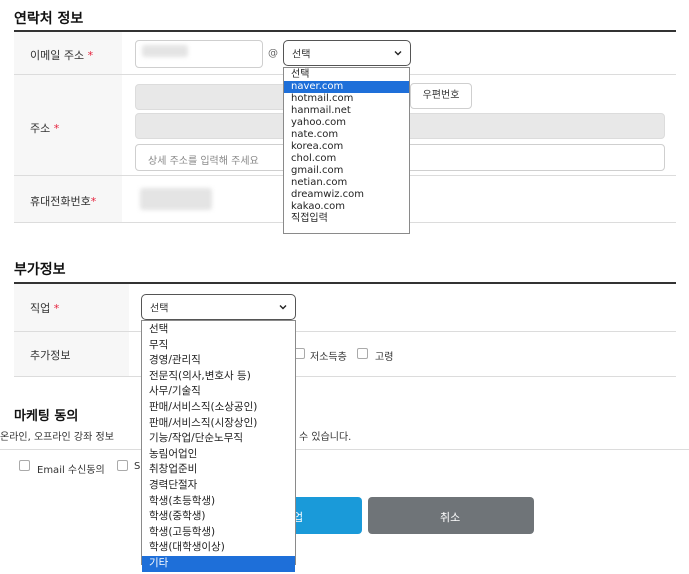  What do you see at coordinates (218, 346) in the screenshot?
I see `job-option: 무직` at bounding box center [218, 346].